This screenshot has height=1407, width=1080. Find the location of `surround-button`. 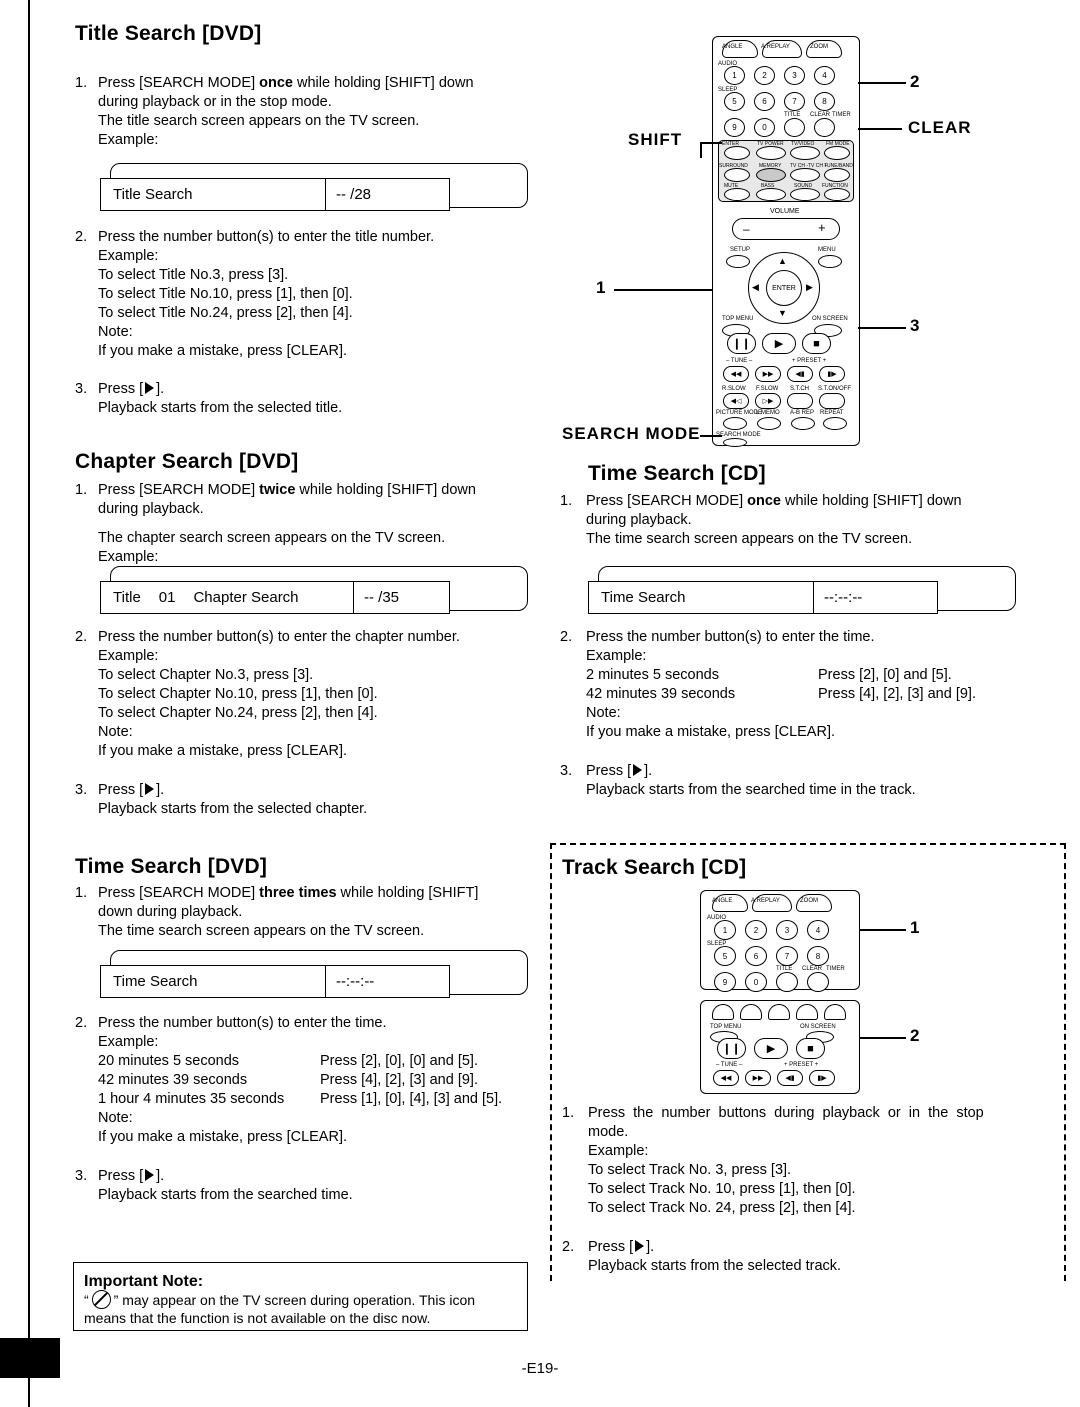

surround-button is located at coordinates (737, 175).